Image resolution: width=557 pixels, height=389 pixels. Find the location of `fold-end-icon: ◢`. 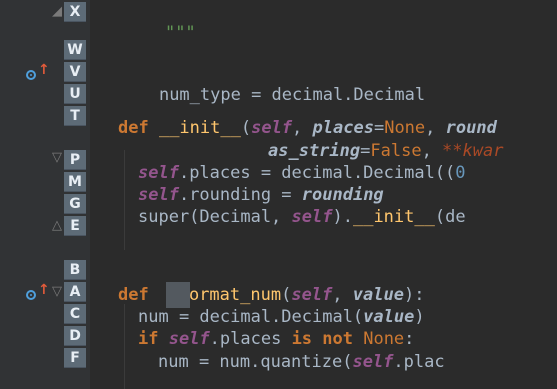

fold-end-icon: ◢ is located at coordinates (57, 11).